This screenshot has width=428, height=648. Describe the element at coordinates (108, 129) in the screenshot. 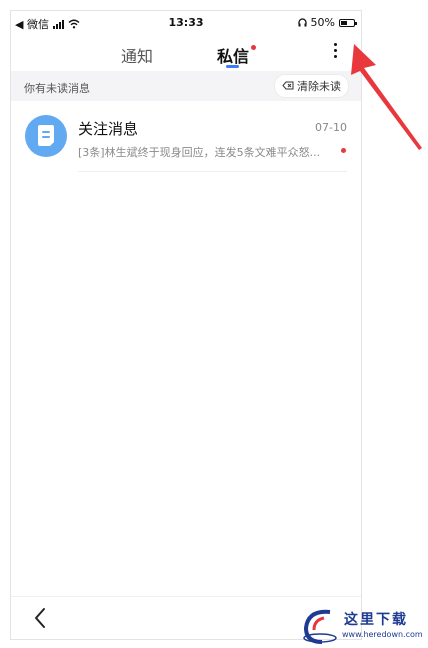

I see `message-title: 关注消息` at that location.